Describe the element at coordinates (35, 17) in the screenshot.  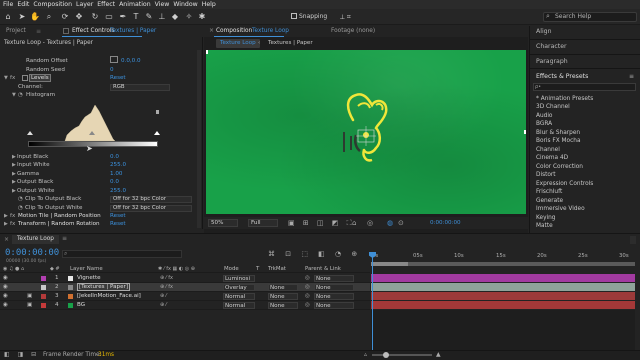
I see `hand-tool-icon: ✋` at that location.